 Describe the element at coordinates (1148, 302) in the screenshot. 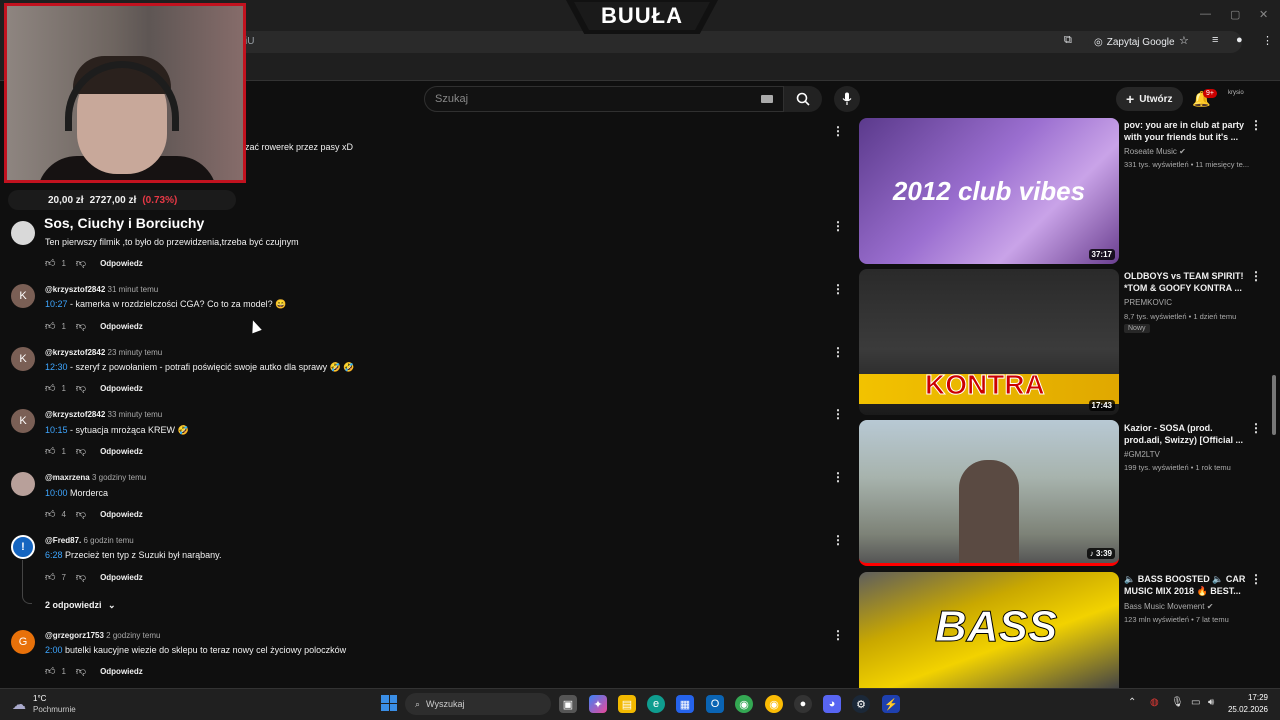

I see `video-channel: PREMKOVIC` at that location.